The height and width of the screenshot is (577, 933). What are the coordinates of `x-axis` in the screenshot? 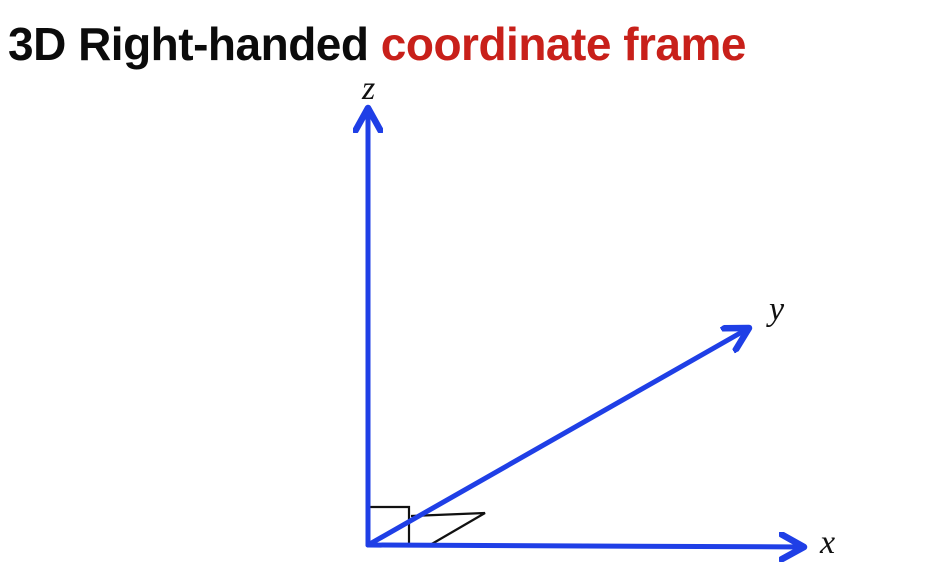 It's located at (584, 546).